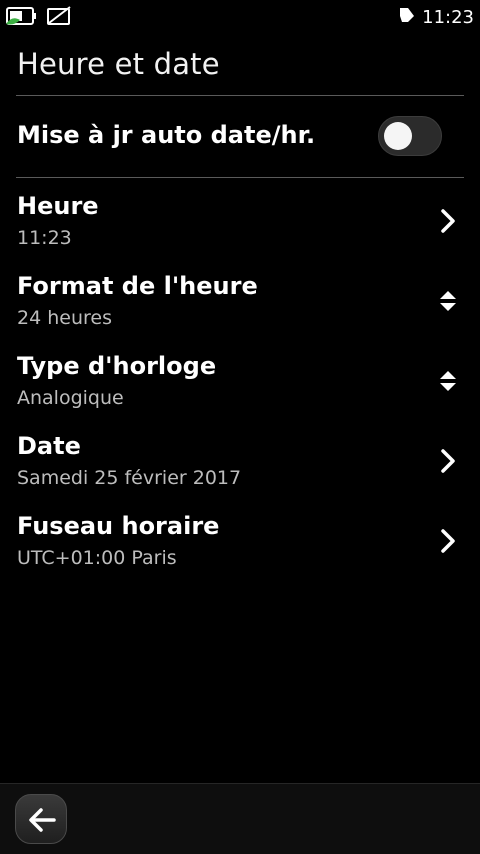  What do you see at coordinates (240, 177) in the screenshot?
I see `toggle-divider` at bounding box center [240, 177].